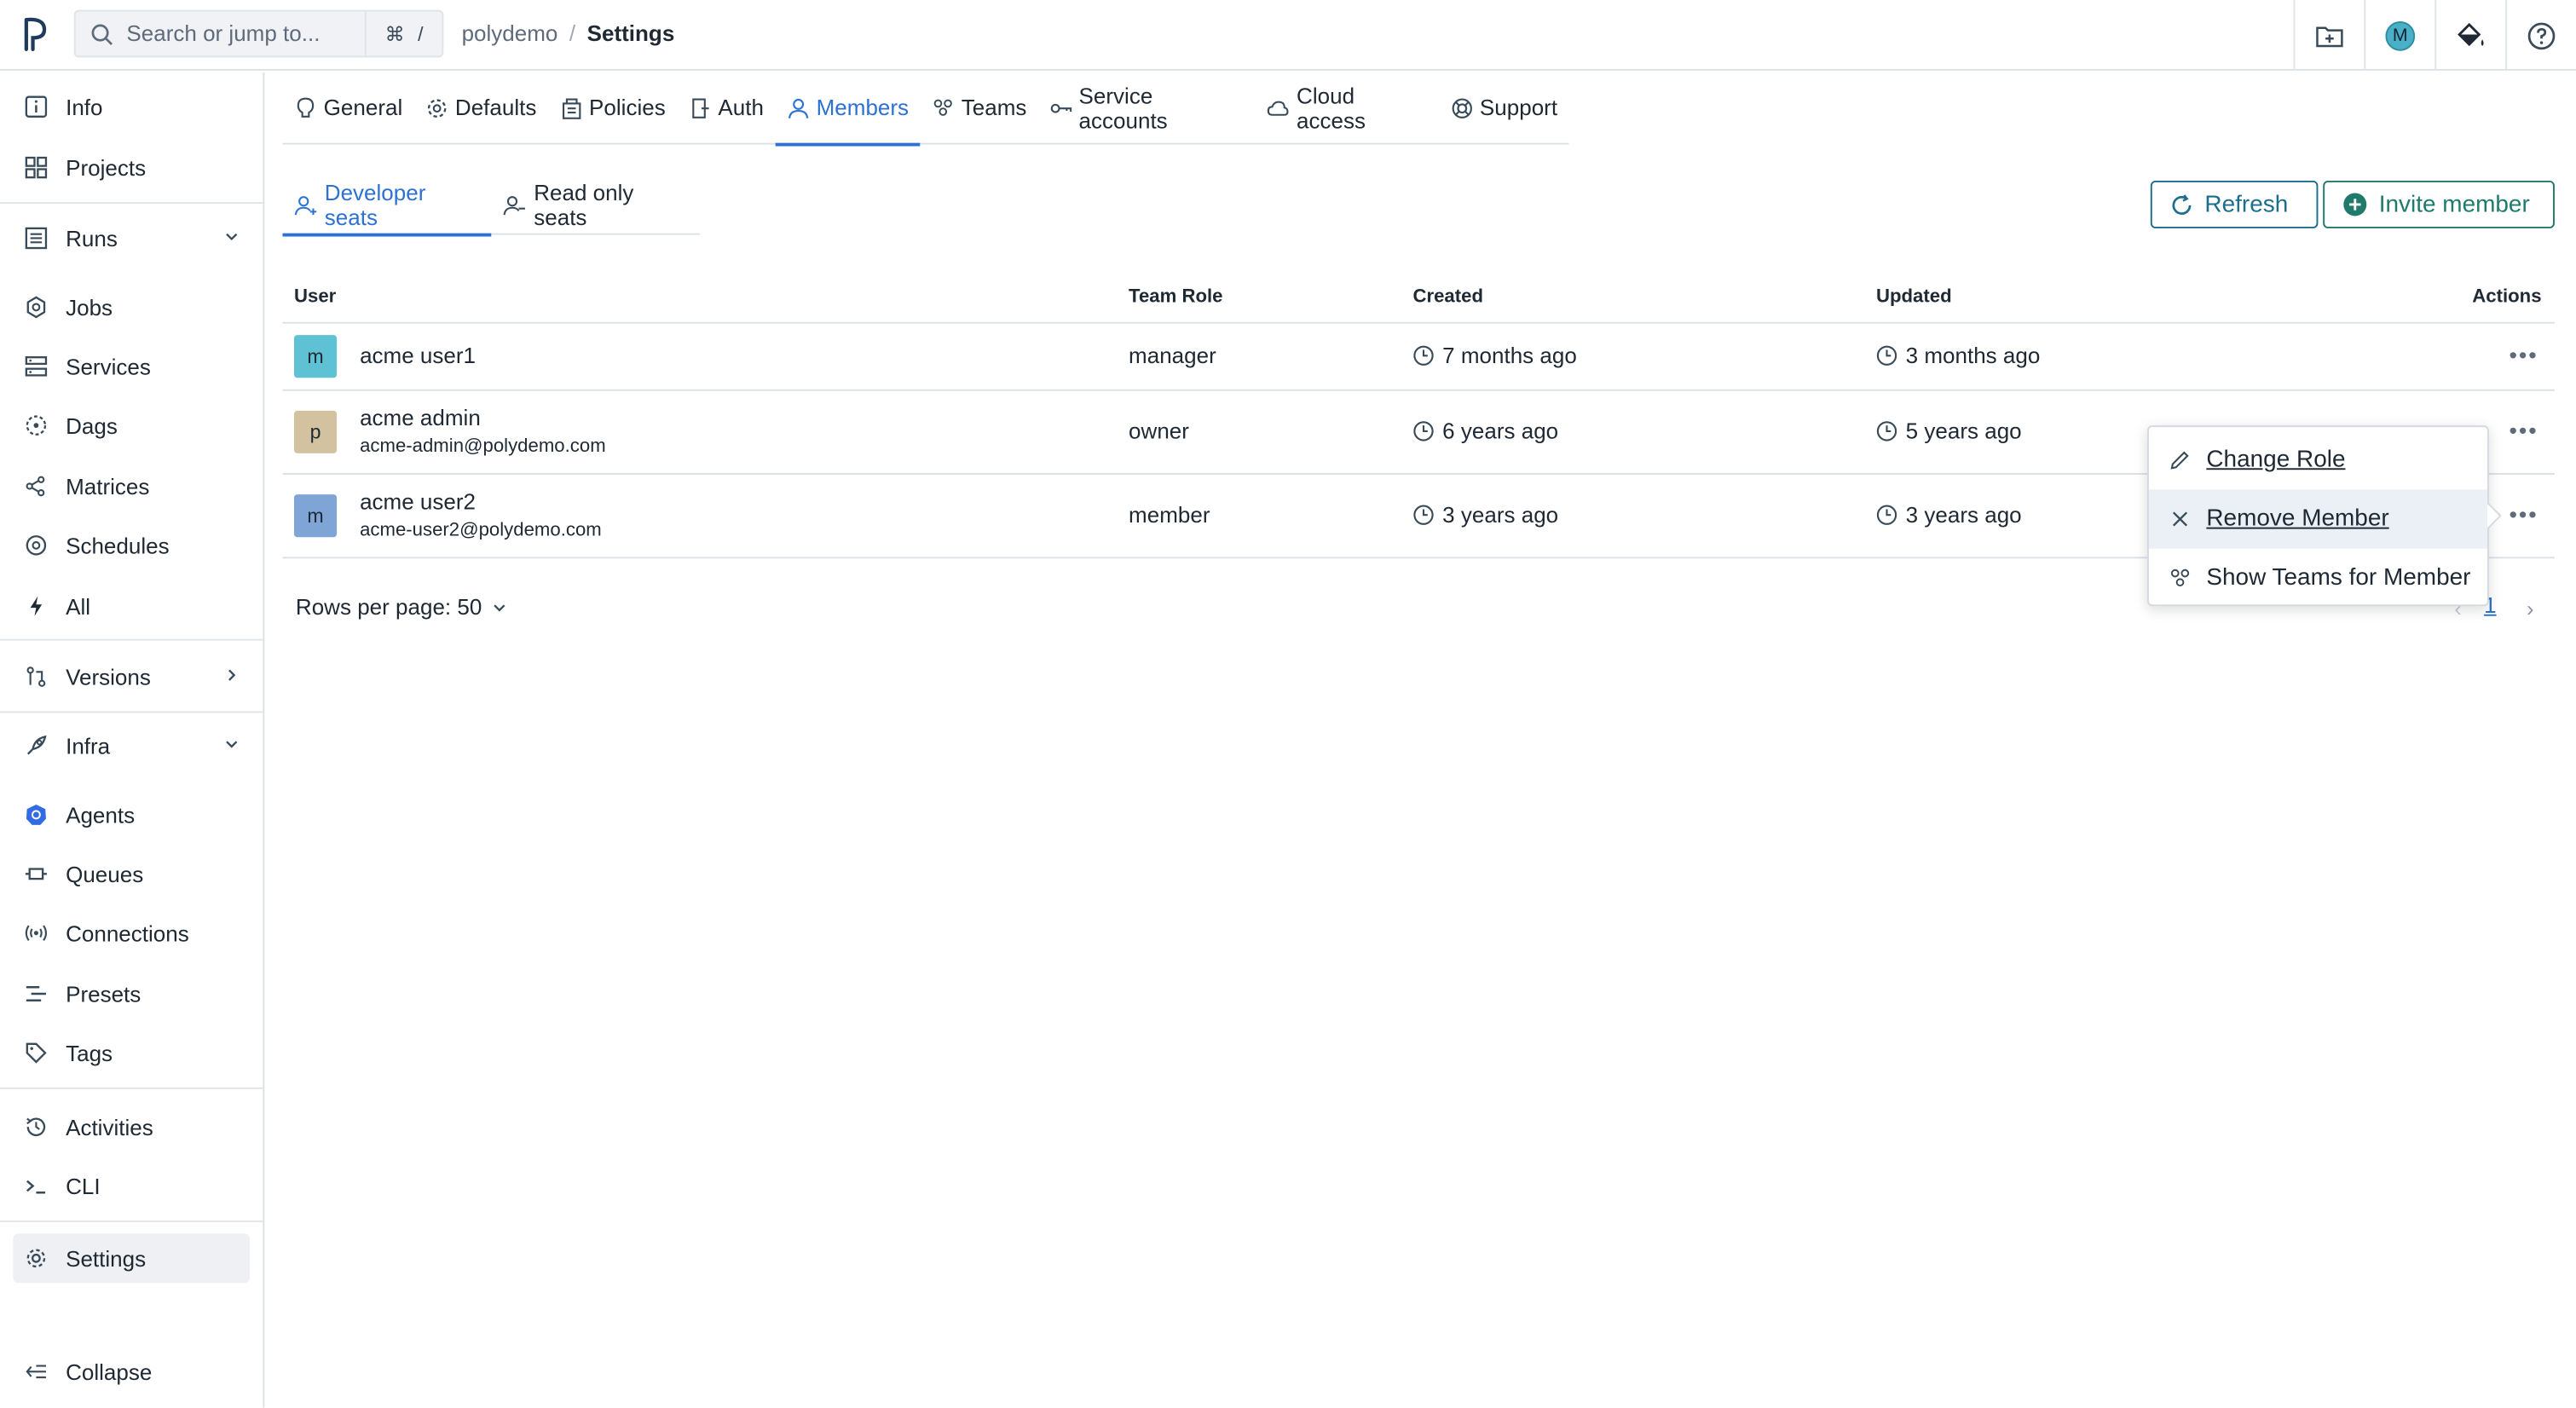 Image resolution: width=2576 pixels, height=1408 pixels. I want to click on sidebar-item-info: Info, so click(131, 106).